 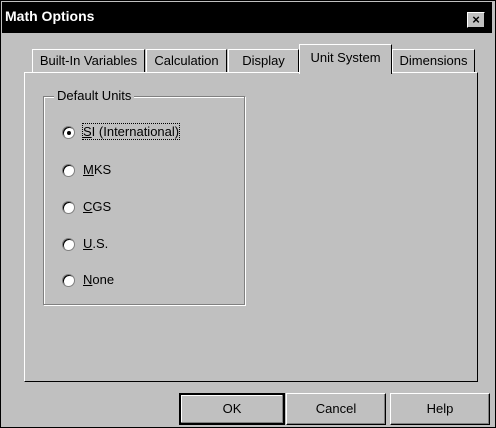 I want to click on cancel-button: Cancel, so click(x=336, y=409).